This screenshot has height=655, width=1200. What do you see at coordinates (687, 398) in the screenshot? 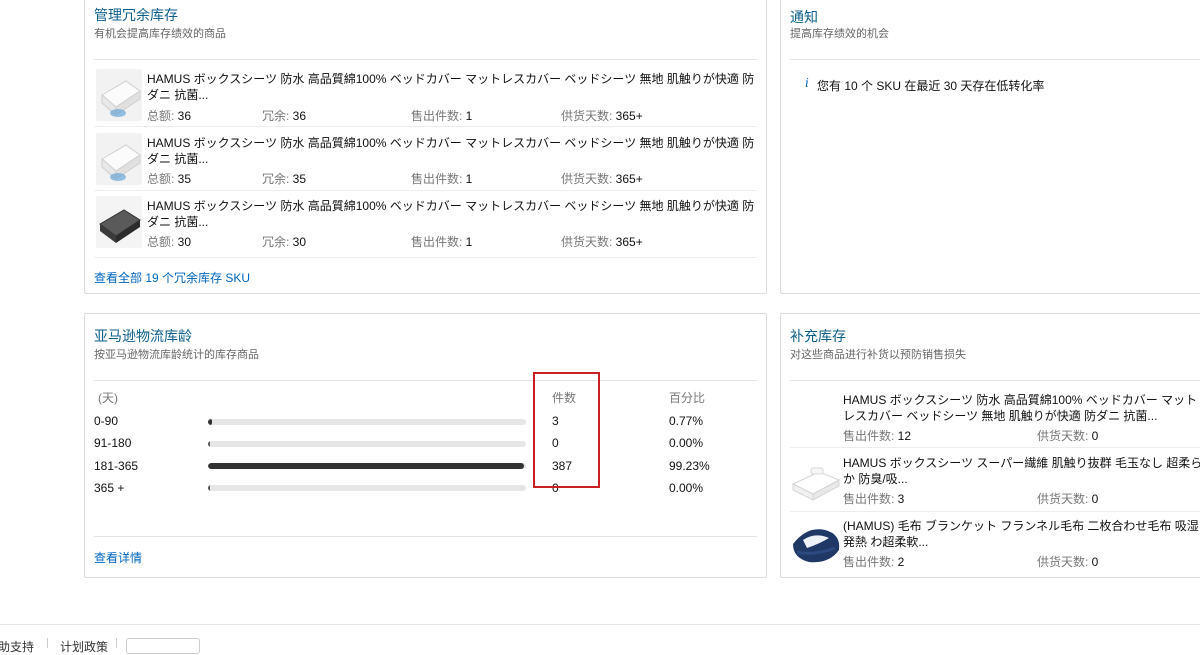
I see `percent-column-header: 百分比` at bounding box center [687, 398].